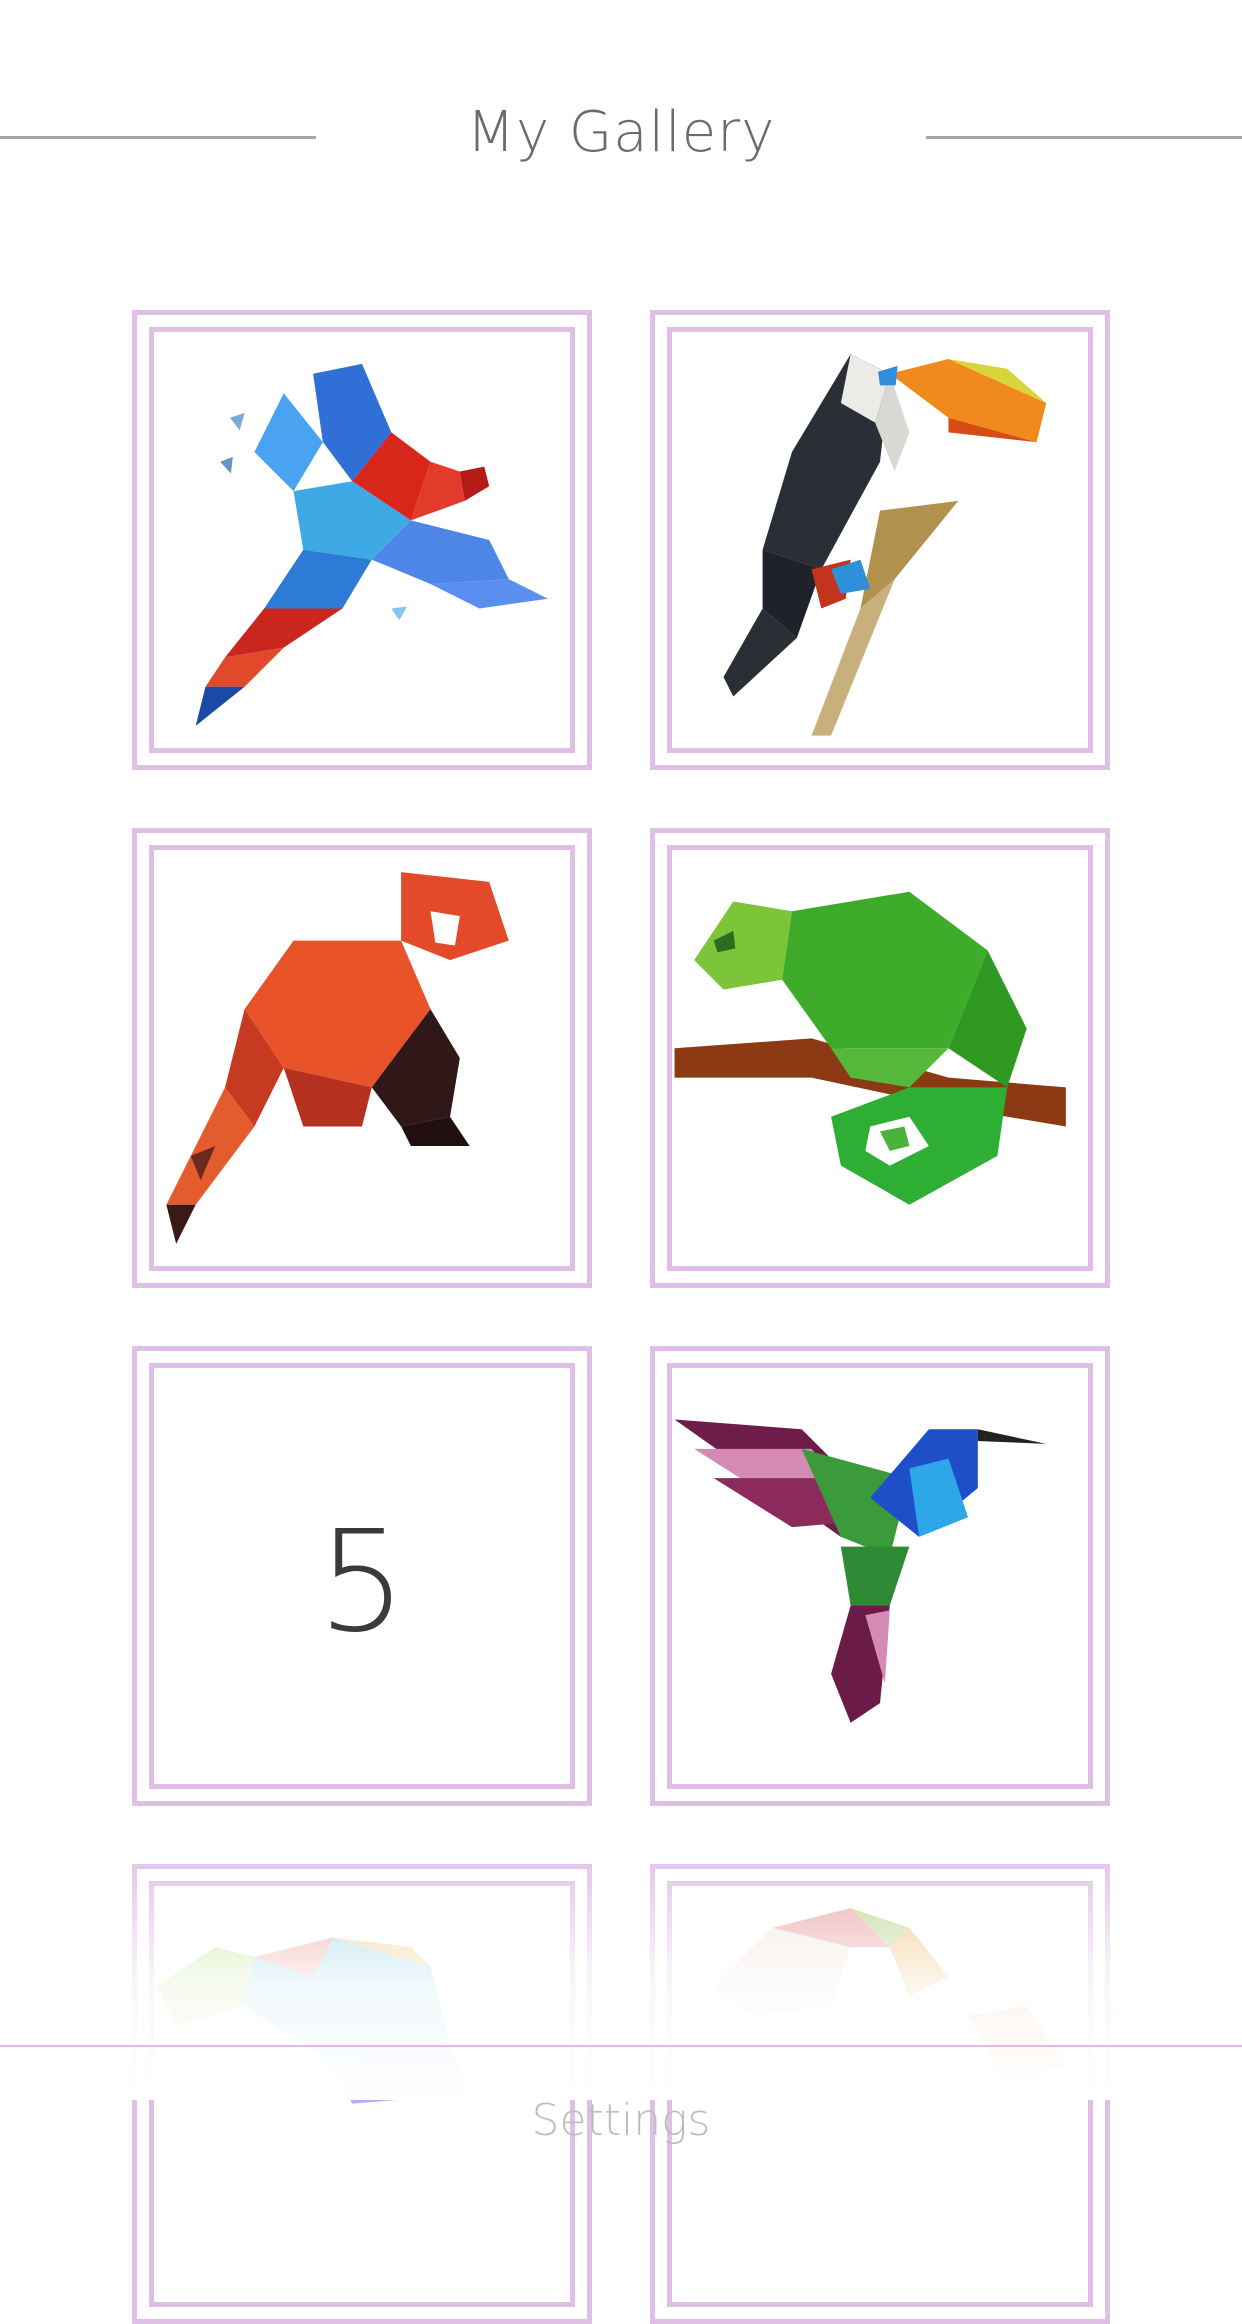 The width and height of the screenshot is (1242, 2324). What do you see at coordinates (621, 1970) in the screenshot?
I see `scroll-fade-overlay` at bounding box center [621, 1970].